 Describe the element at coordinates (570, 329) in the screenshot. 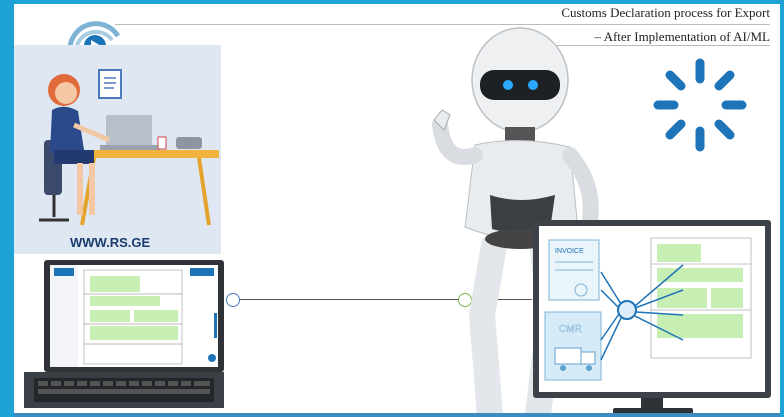

I see `cmr-label: CMR` at that location.